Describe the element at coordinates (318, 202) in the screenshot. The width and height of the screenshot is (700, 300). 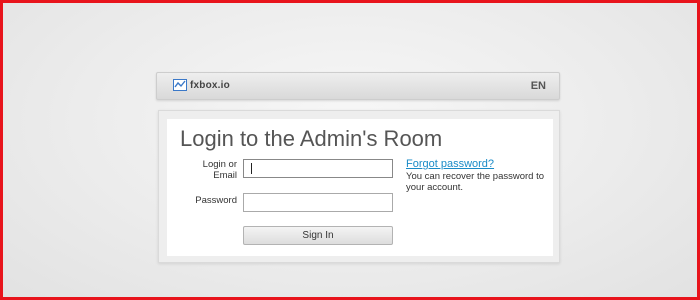
I see `password-field` at that location.